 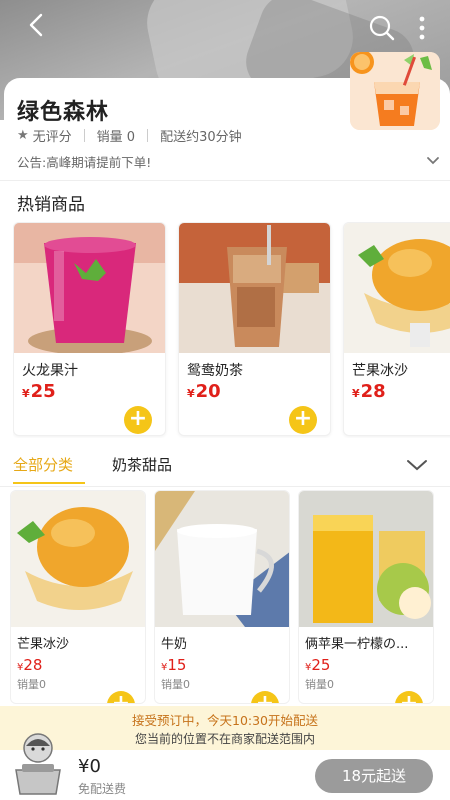 I want to click on out-of-range-notice: 您当前的位置不在商家配送范围内, so click(x=224, y=739).